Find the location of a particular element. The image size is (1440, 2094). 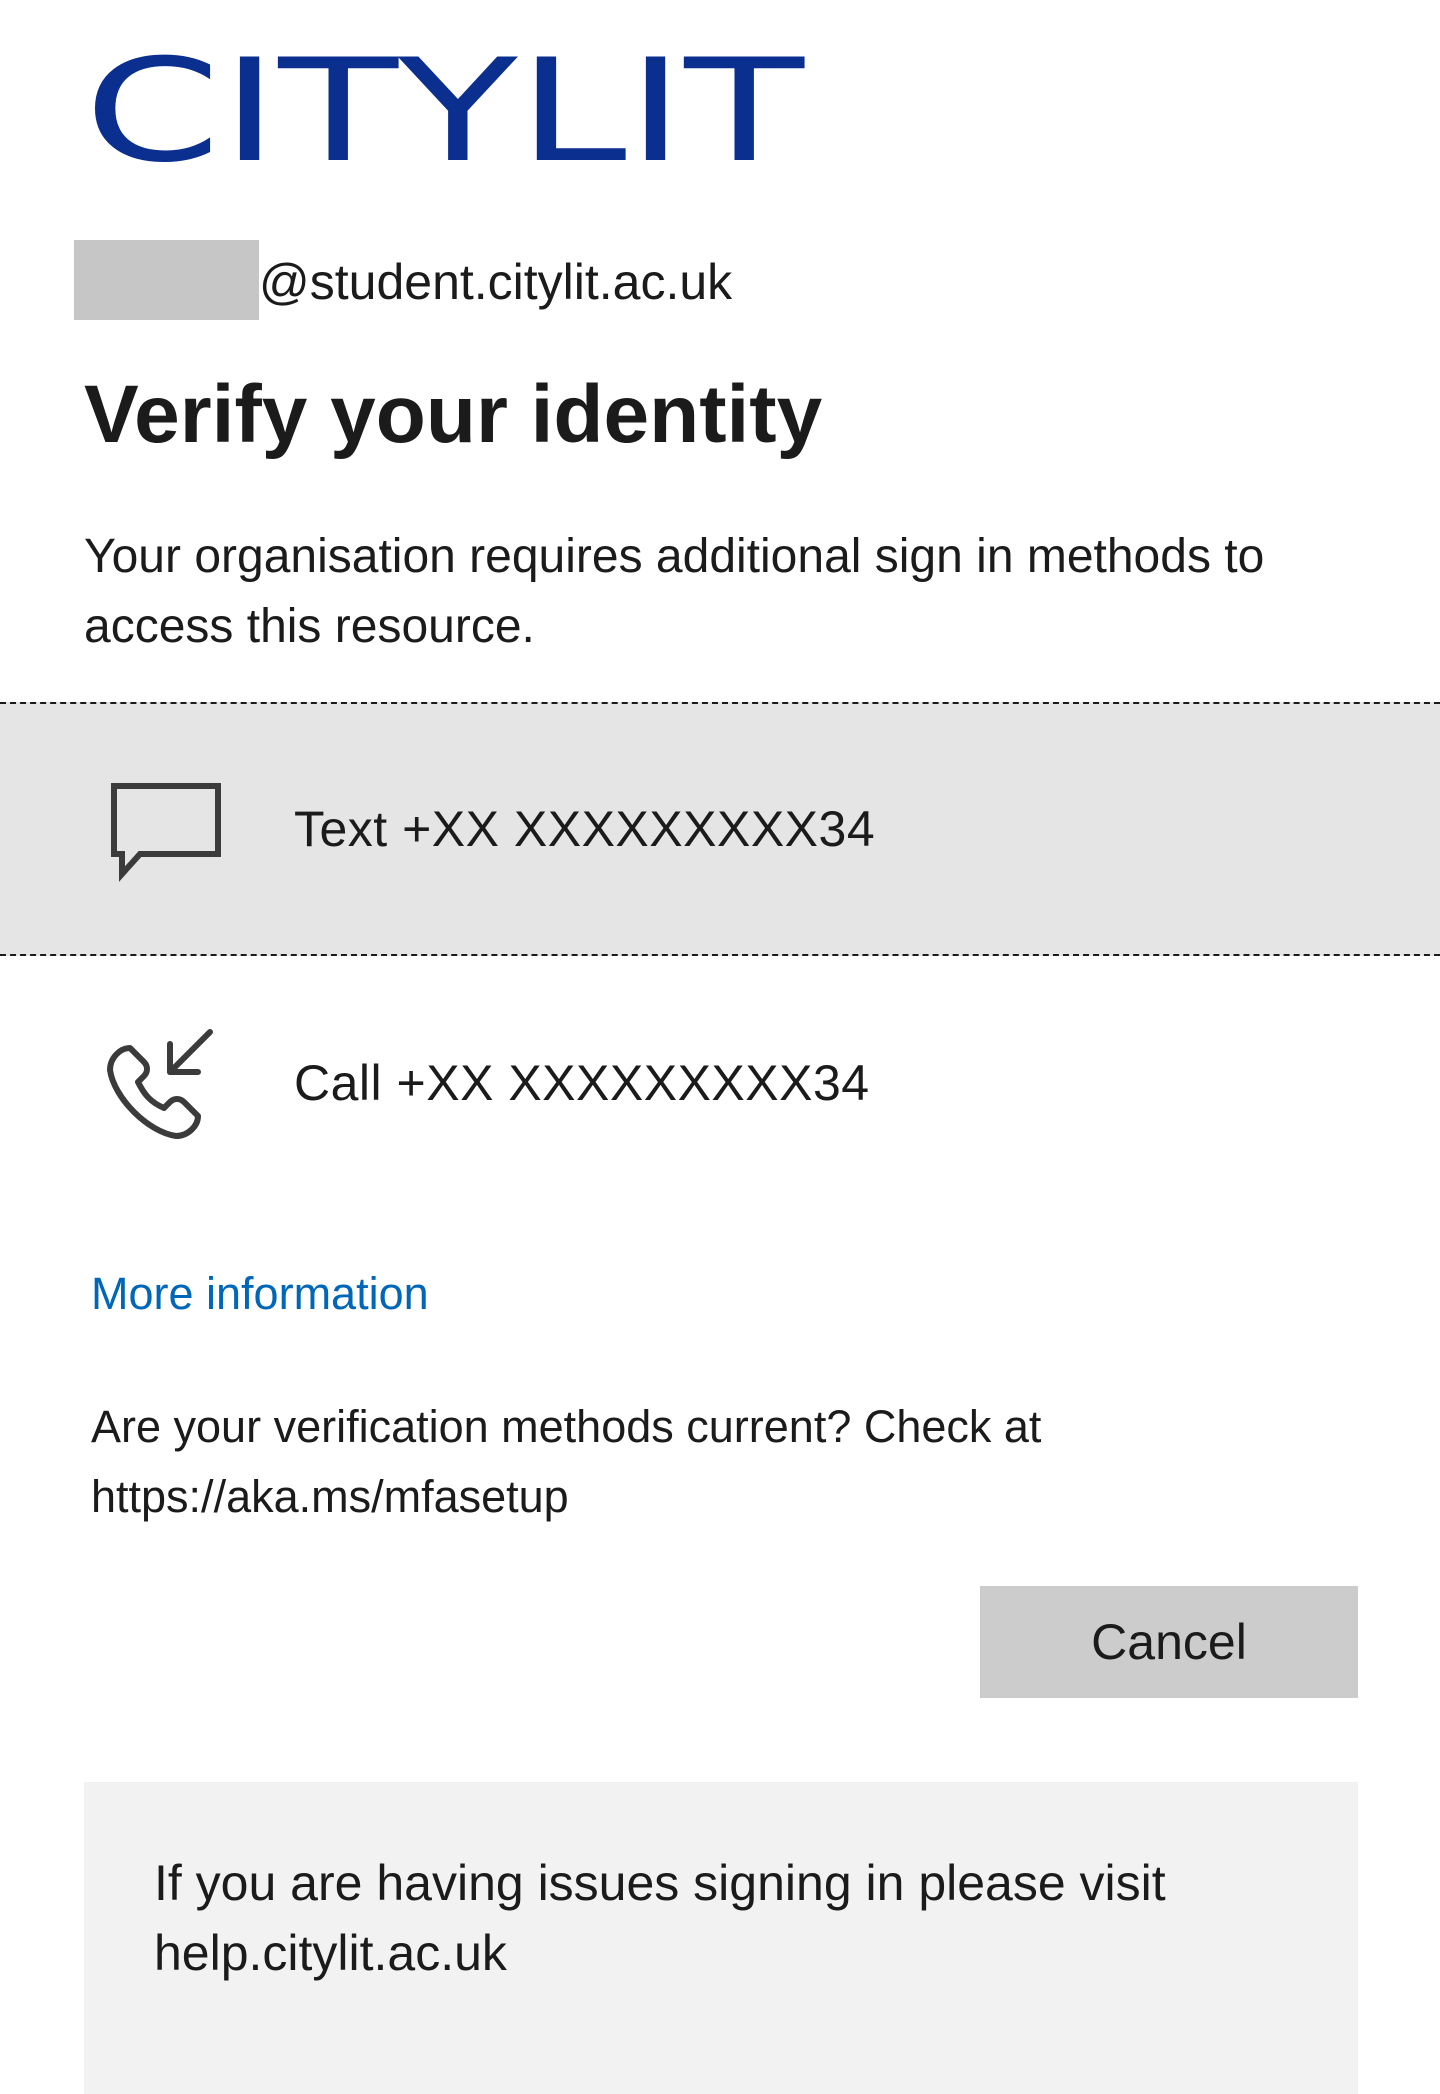

account-domain: @student.citylit.ac.uk is located at coordinates (496, 282).